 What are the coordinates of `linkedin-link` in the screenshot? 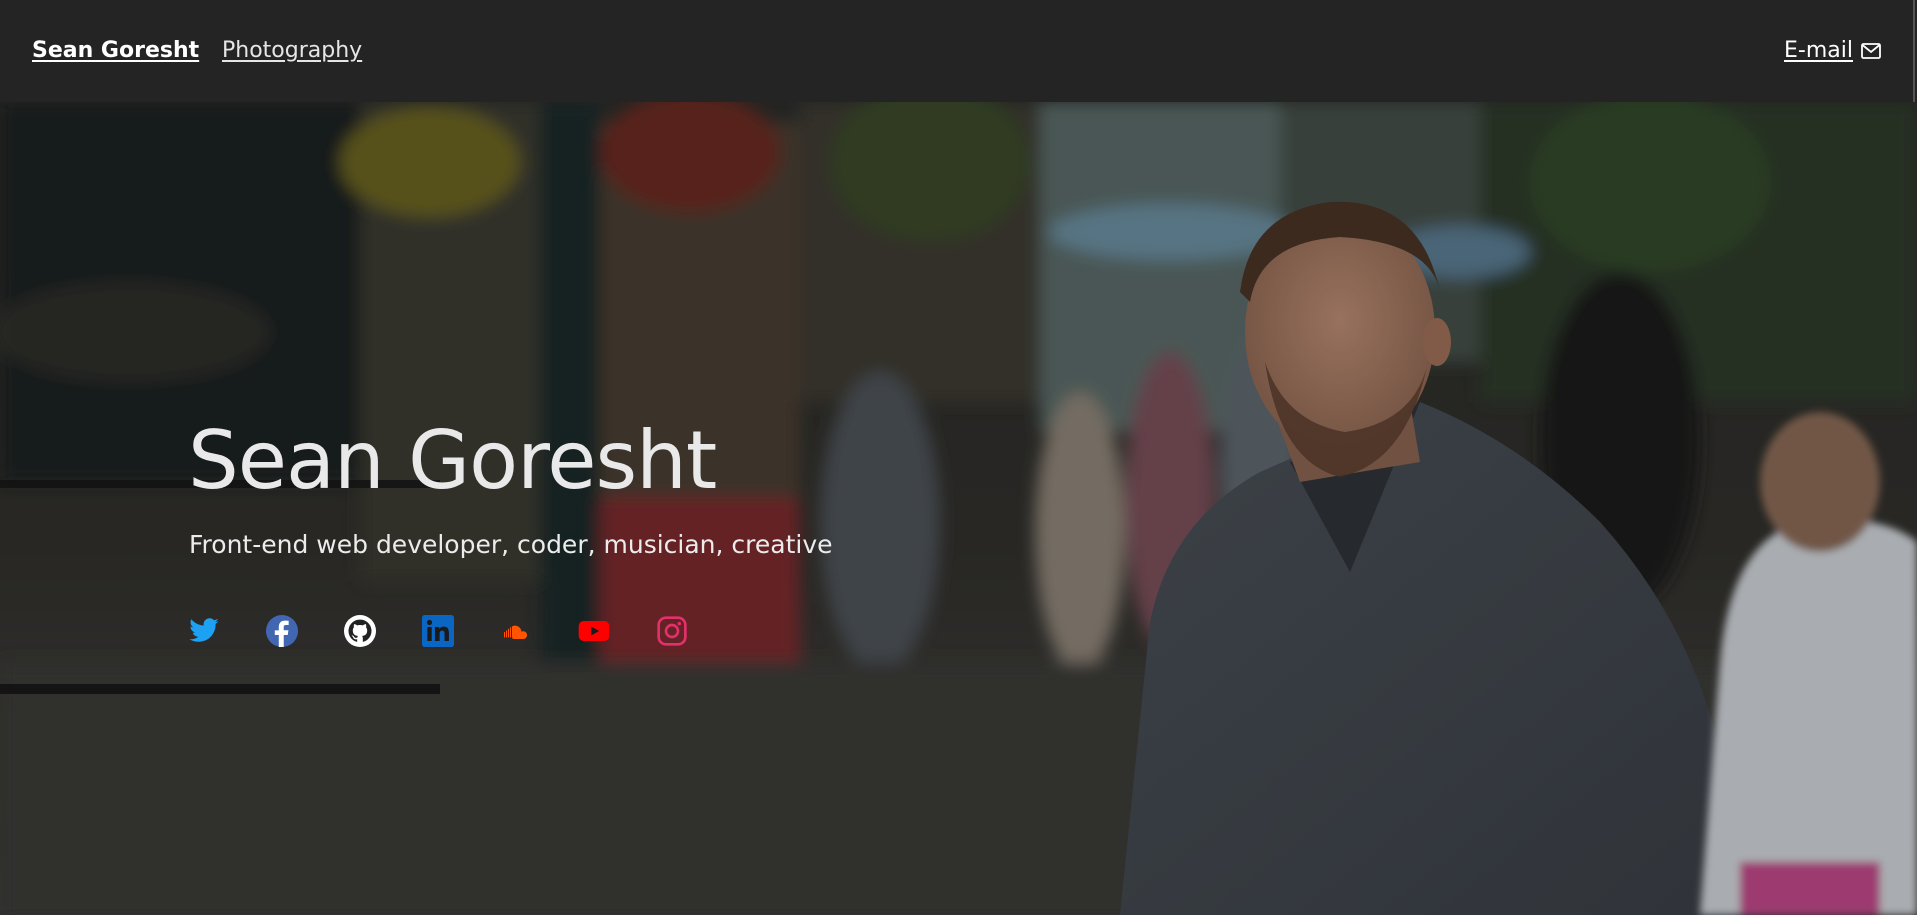 It's located at (438, 631).